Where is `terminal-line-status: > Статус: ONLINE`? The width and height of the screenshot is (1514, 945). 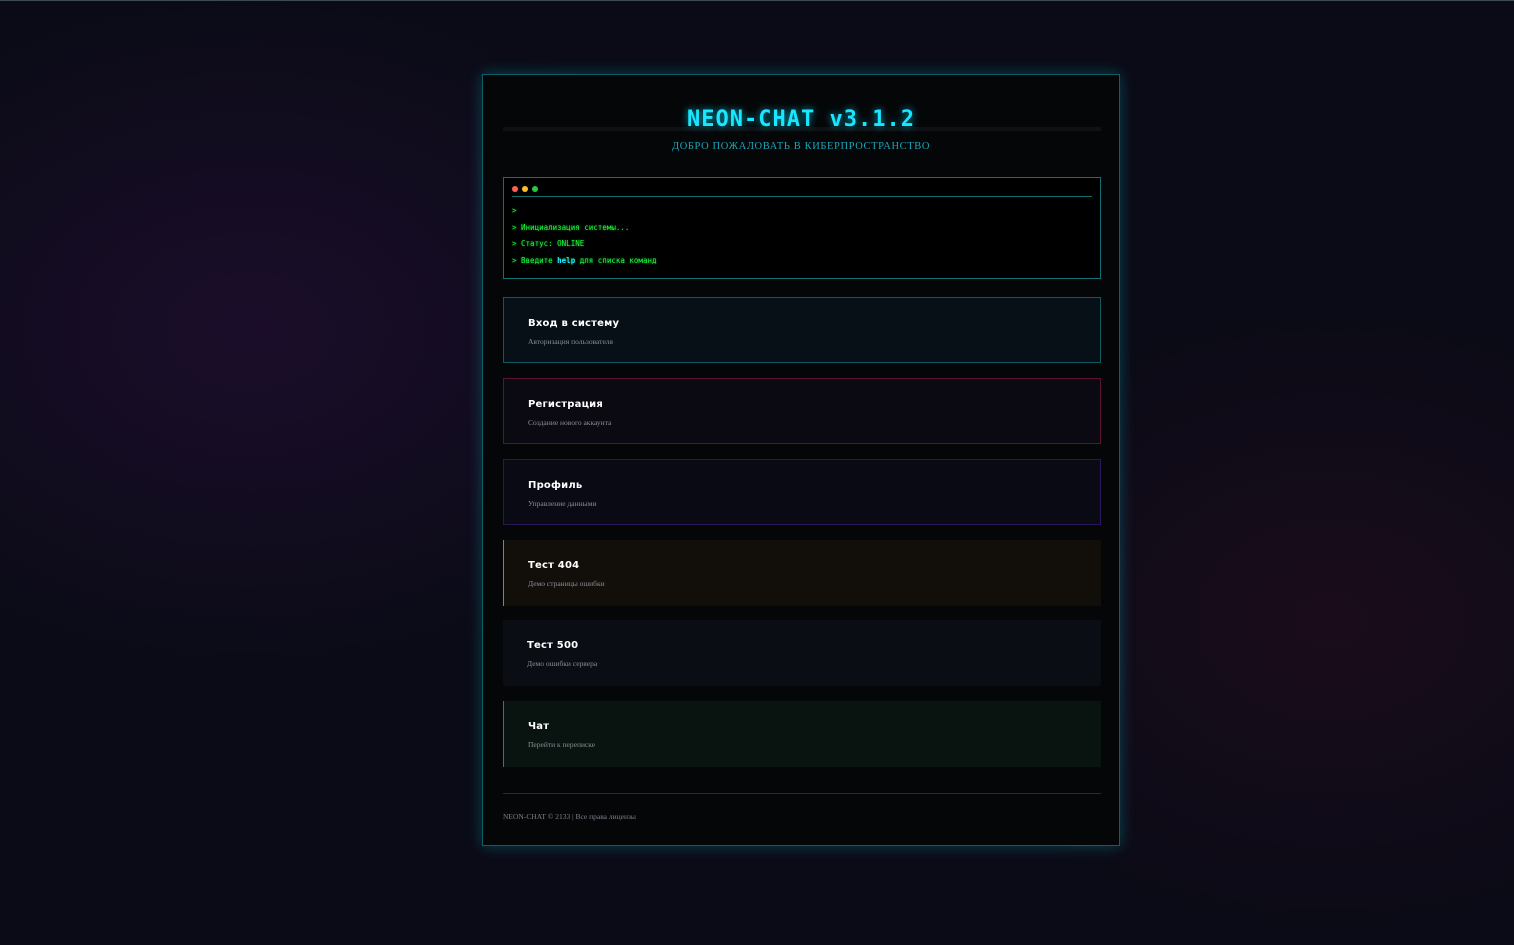 terminal-line-status: > Статус: ONLINE is located at coordinates (548, 243).